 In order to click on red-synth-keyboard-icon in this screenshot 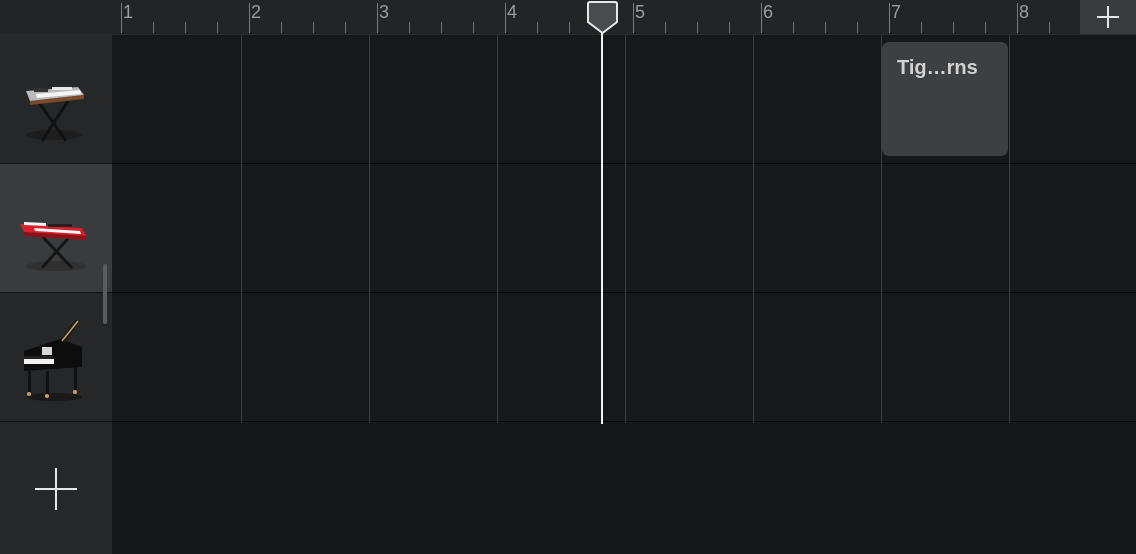, I will do `click(53, 246)`.